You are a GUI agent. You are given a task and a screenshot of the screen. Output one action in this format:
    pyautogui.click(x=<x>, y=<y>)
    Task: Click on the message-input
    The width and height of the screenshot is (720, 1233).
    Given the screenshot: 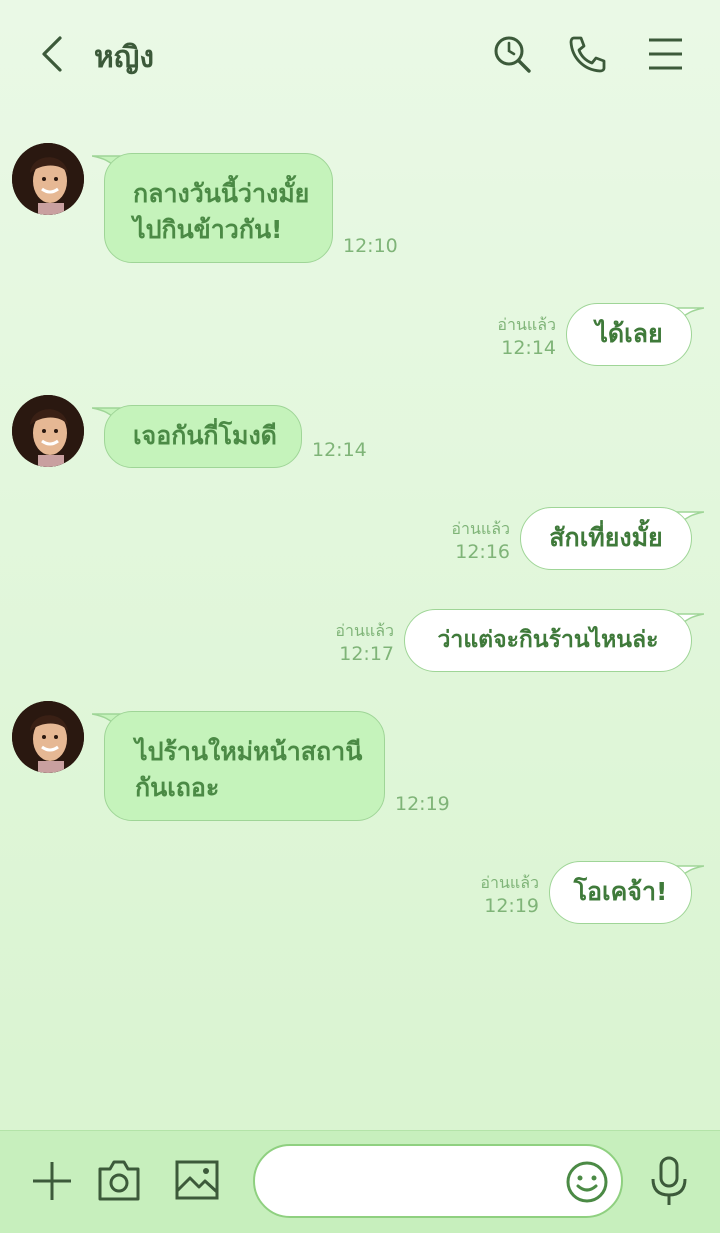 What is the action you would take?
    pyautogui.click(x=438, y=1181)
    